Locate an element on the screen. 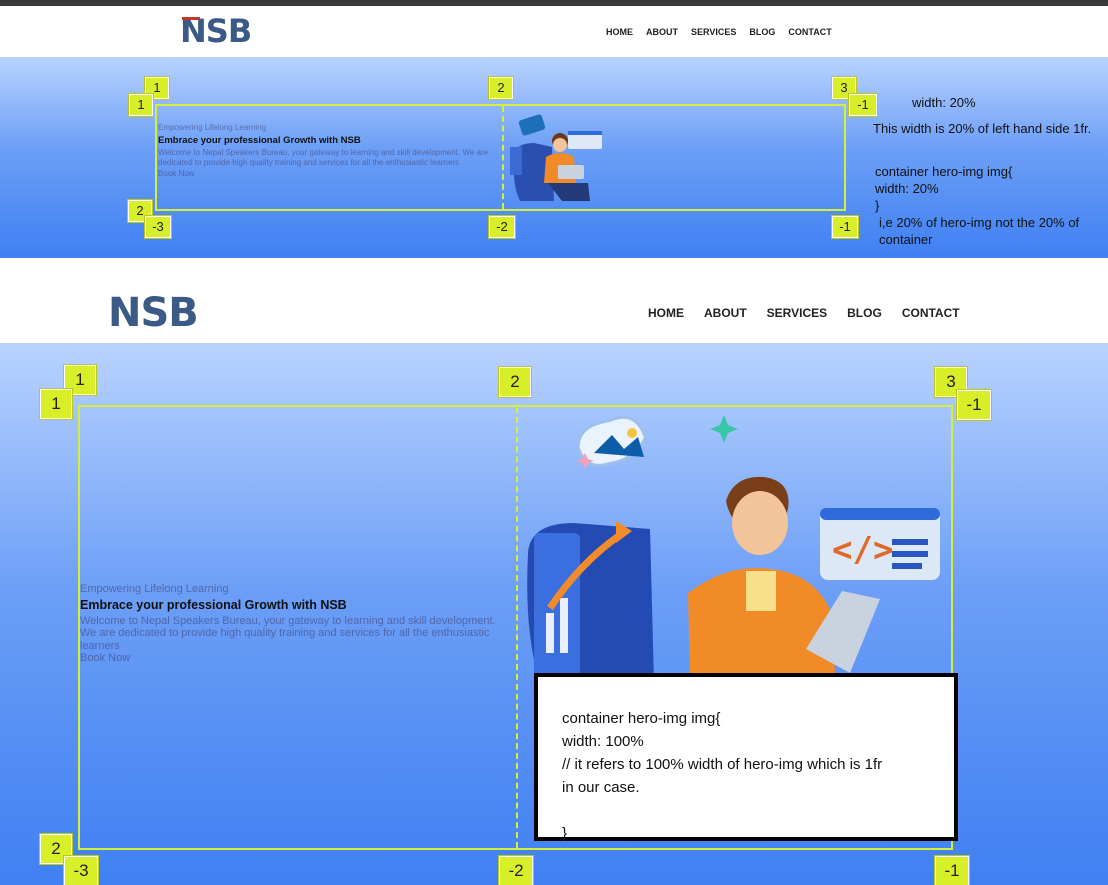 Image resolution: width=1108 pixels, height=885 pixels. top-nav-menu: HOME ABOUT SERVICES BLOG CONTACT is located at coordinates (719, 32).